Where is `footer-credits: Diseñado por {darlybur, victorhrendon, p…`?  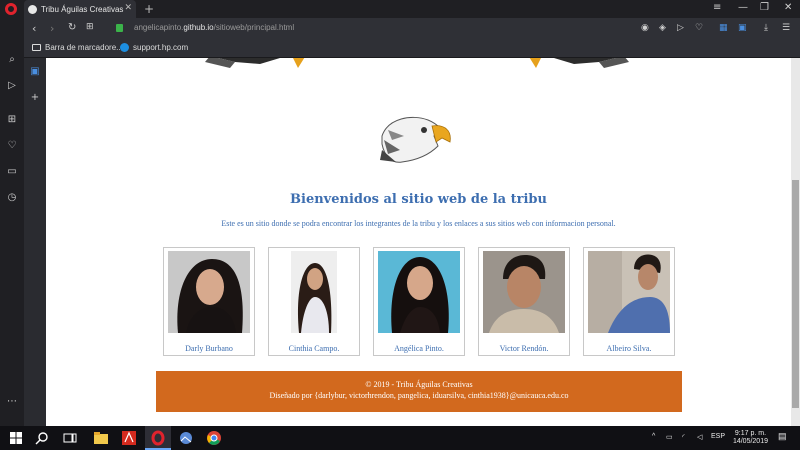
footer-credits: Diseñado por {darlybur, victorhrendon, p… is located at coordinates (419, 395).